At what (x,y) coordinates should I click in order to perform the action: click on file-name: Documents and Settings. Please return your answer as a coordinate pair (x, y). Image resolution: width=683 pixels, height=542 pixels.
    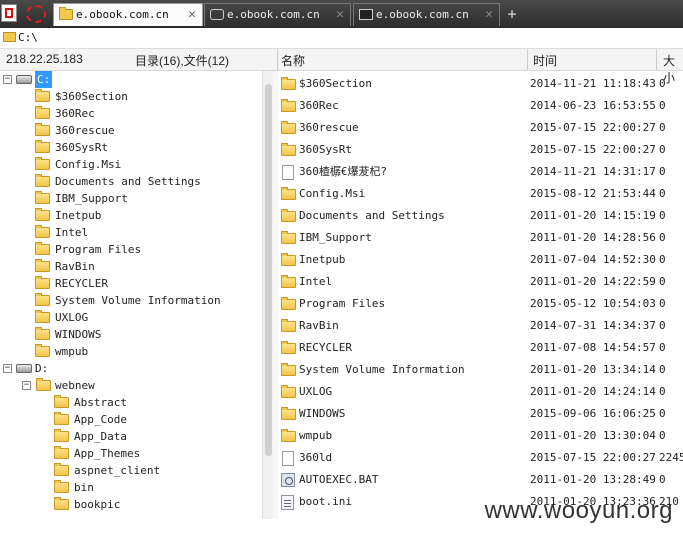
    Looking at the image, I should click on (372, 215).